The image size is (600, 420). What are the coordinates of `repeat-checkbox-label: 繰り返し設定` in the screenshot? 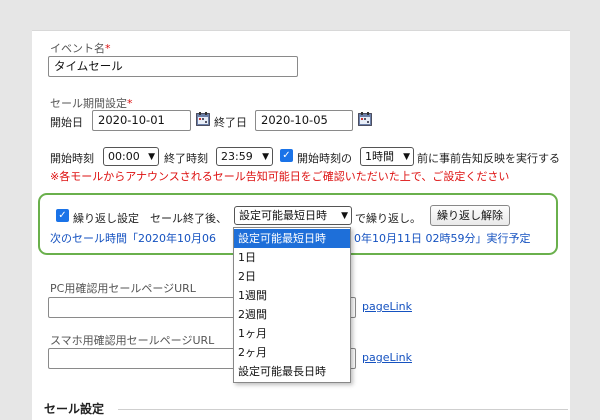 It's located at (106, 218).